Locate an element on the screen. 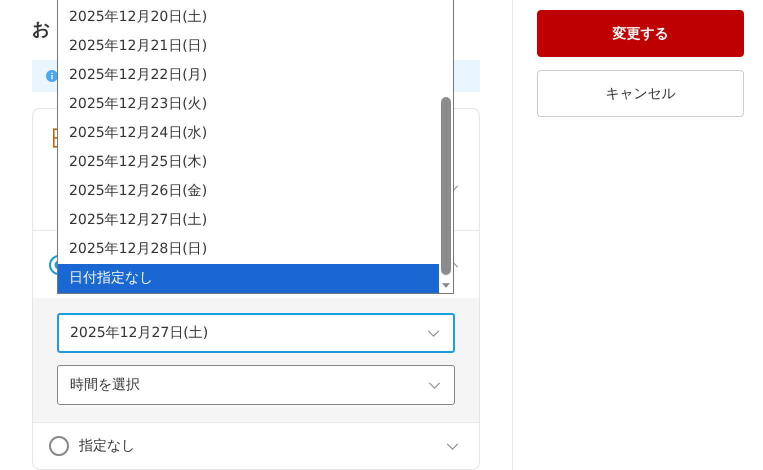 This screenshot has height=470, width=763. scrollbar-thumb is located at coordinates (446, 186).